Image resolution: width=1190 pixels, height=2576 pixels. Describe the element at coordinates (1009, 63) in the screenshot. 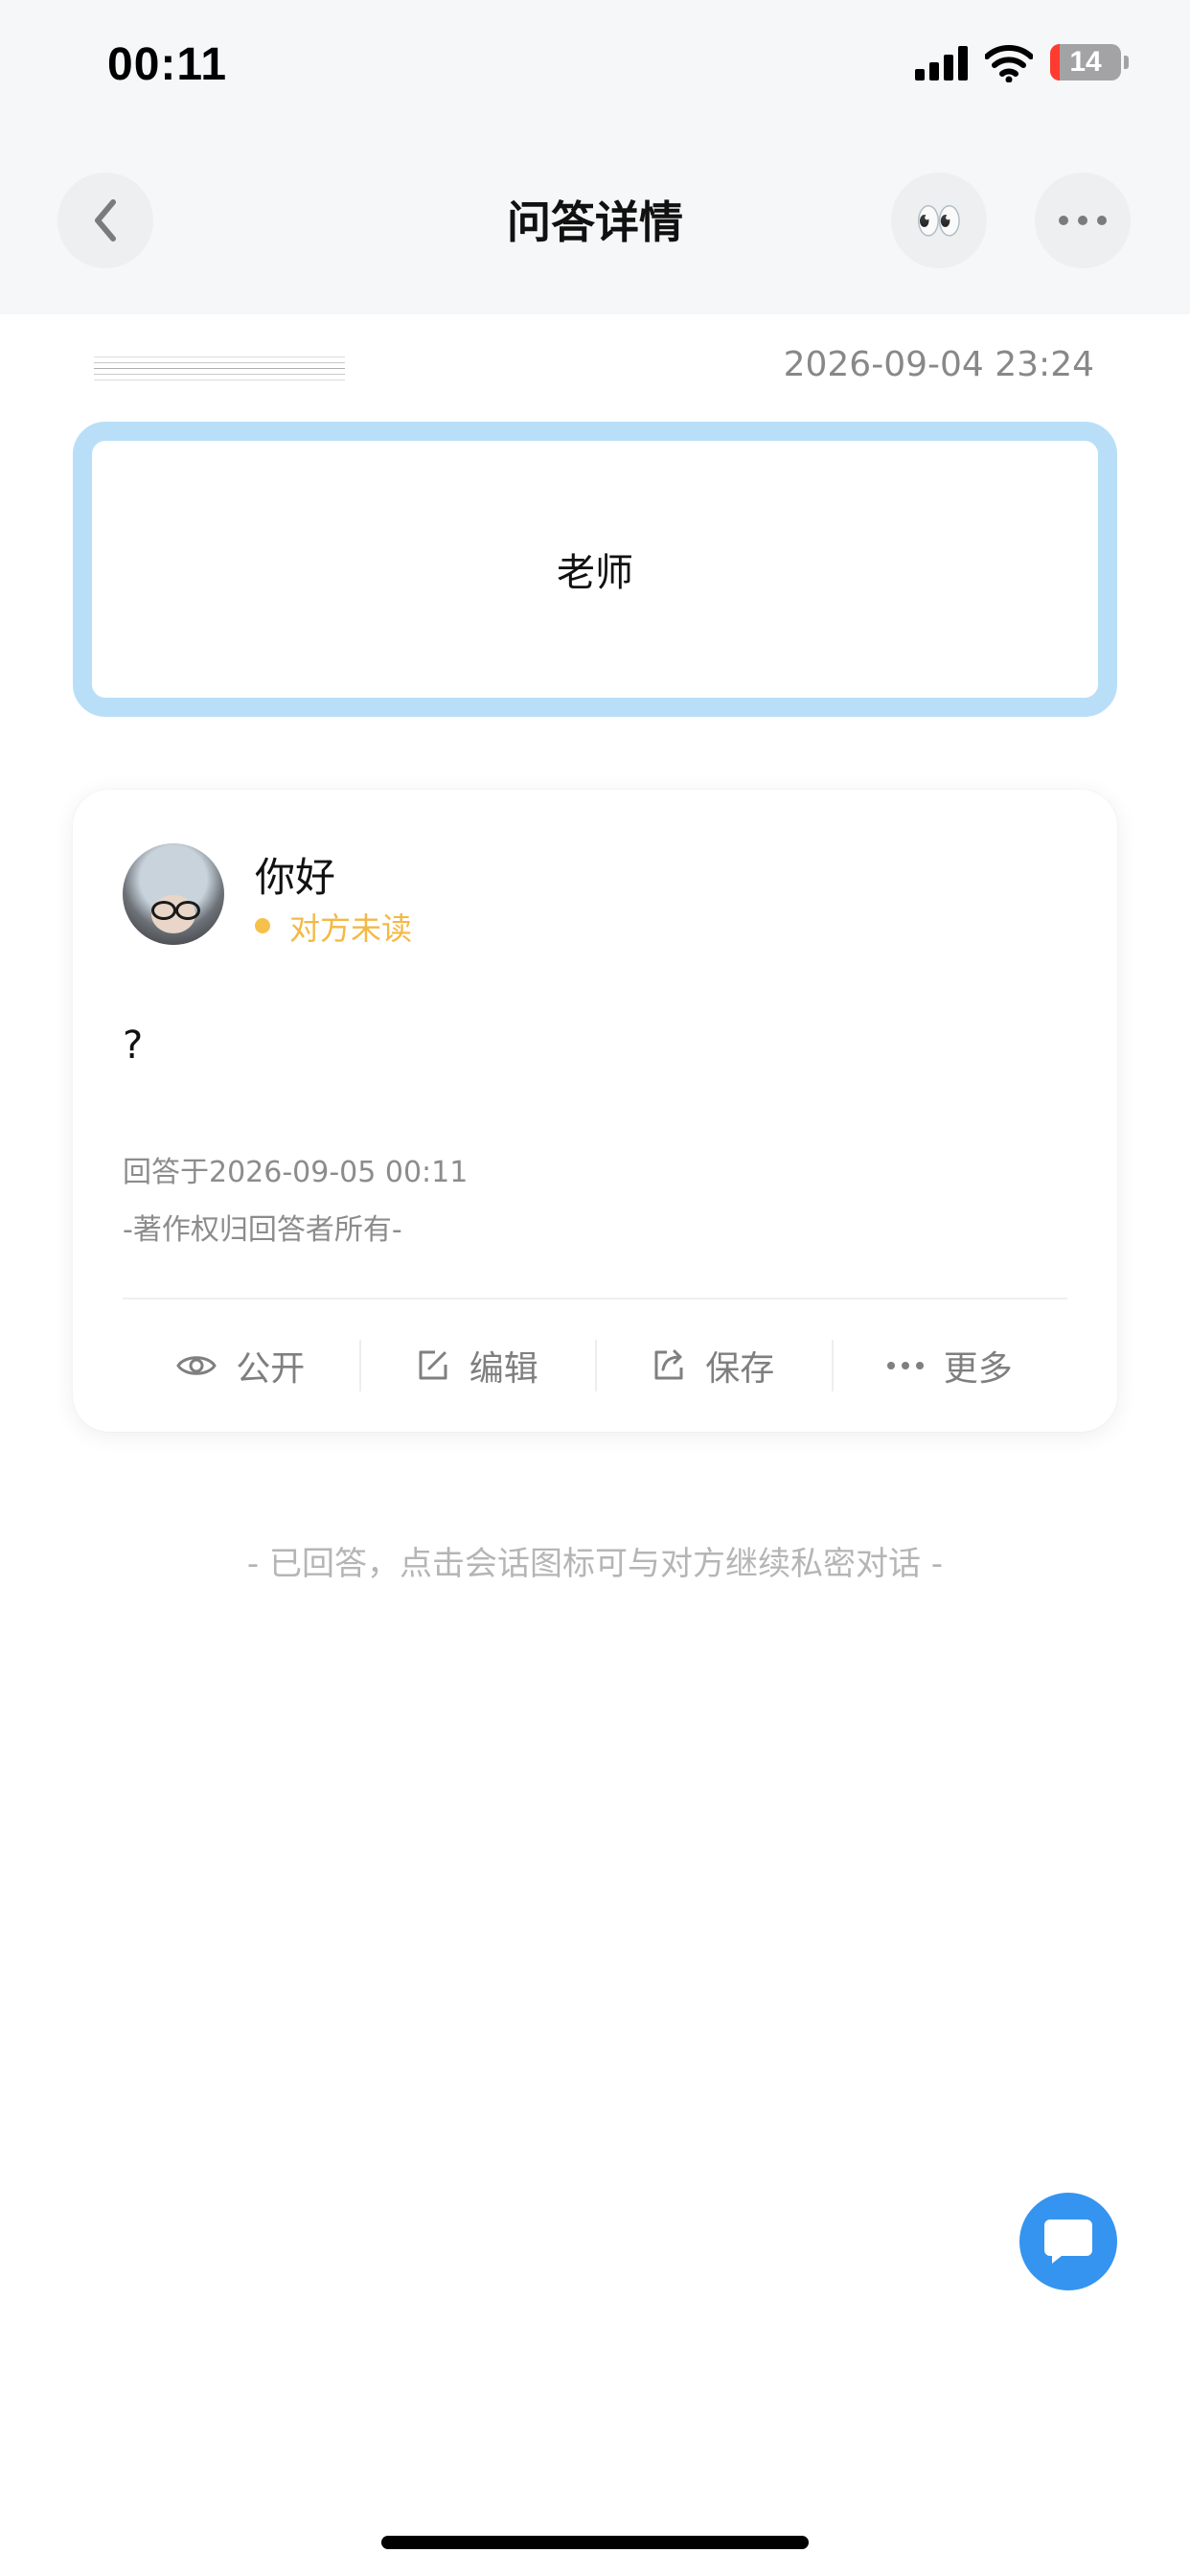

I see `wifi-icon` at that location.